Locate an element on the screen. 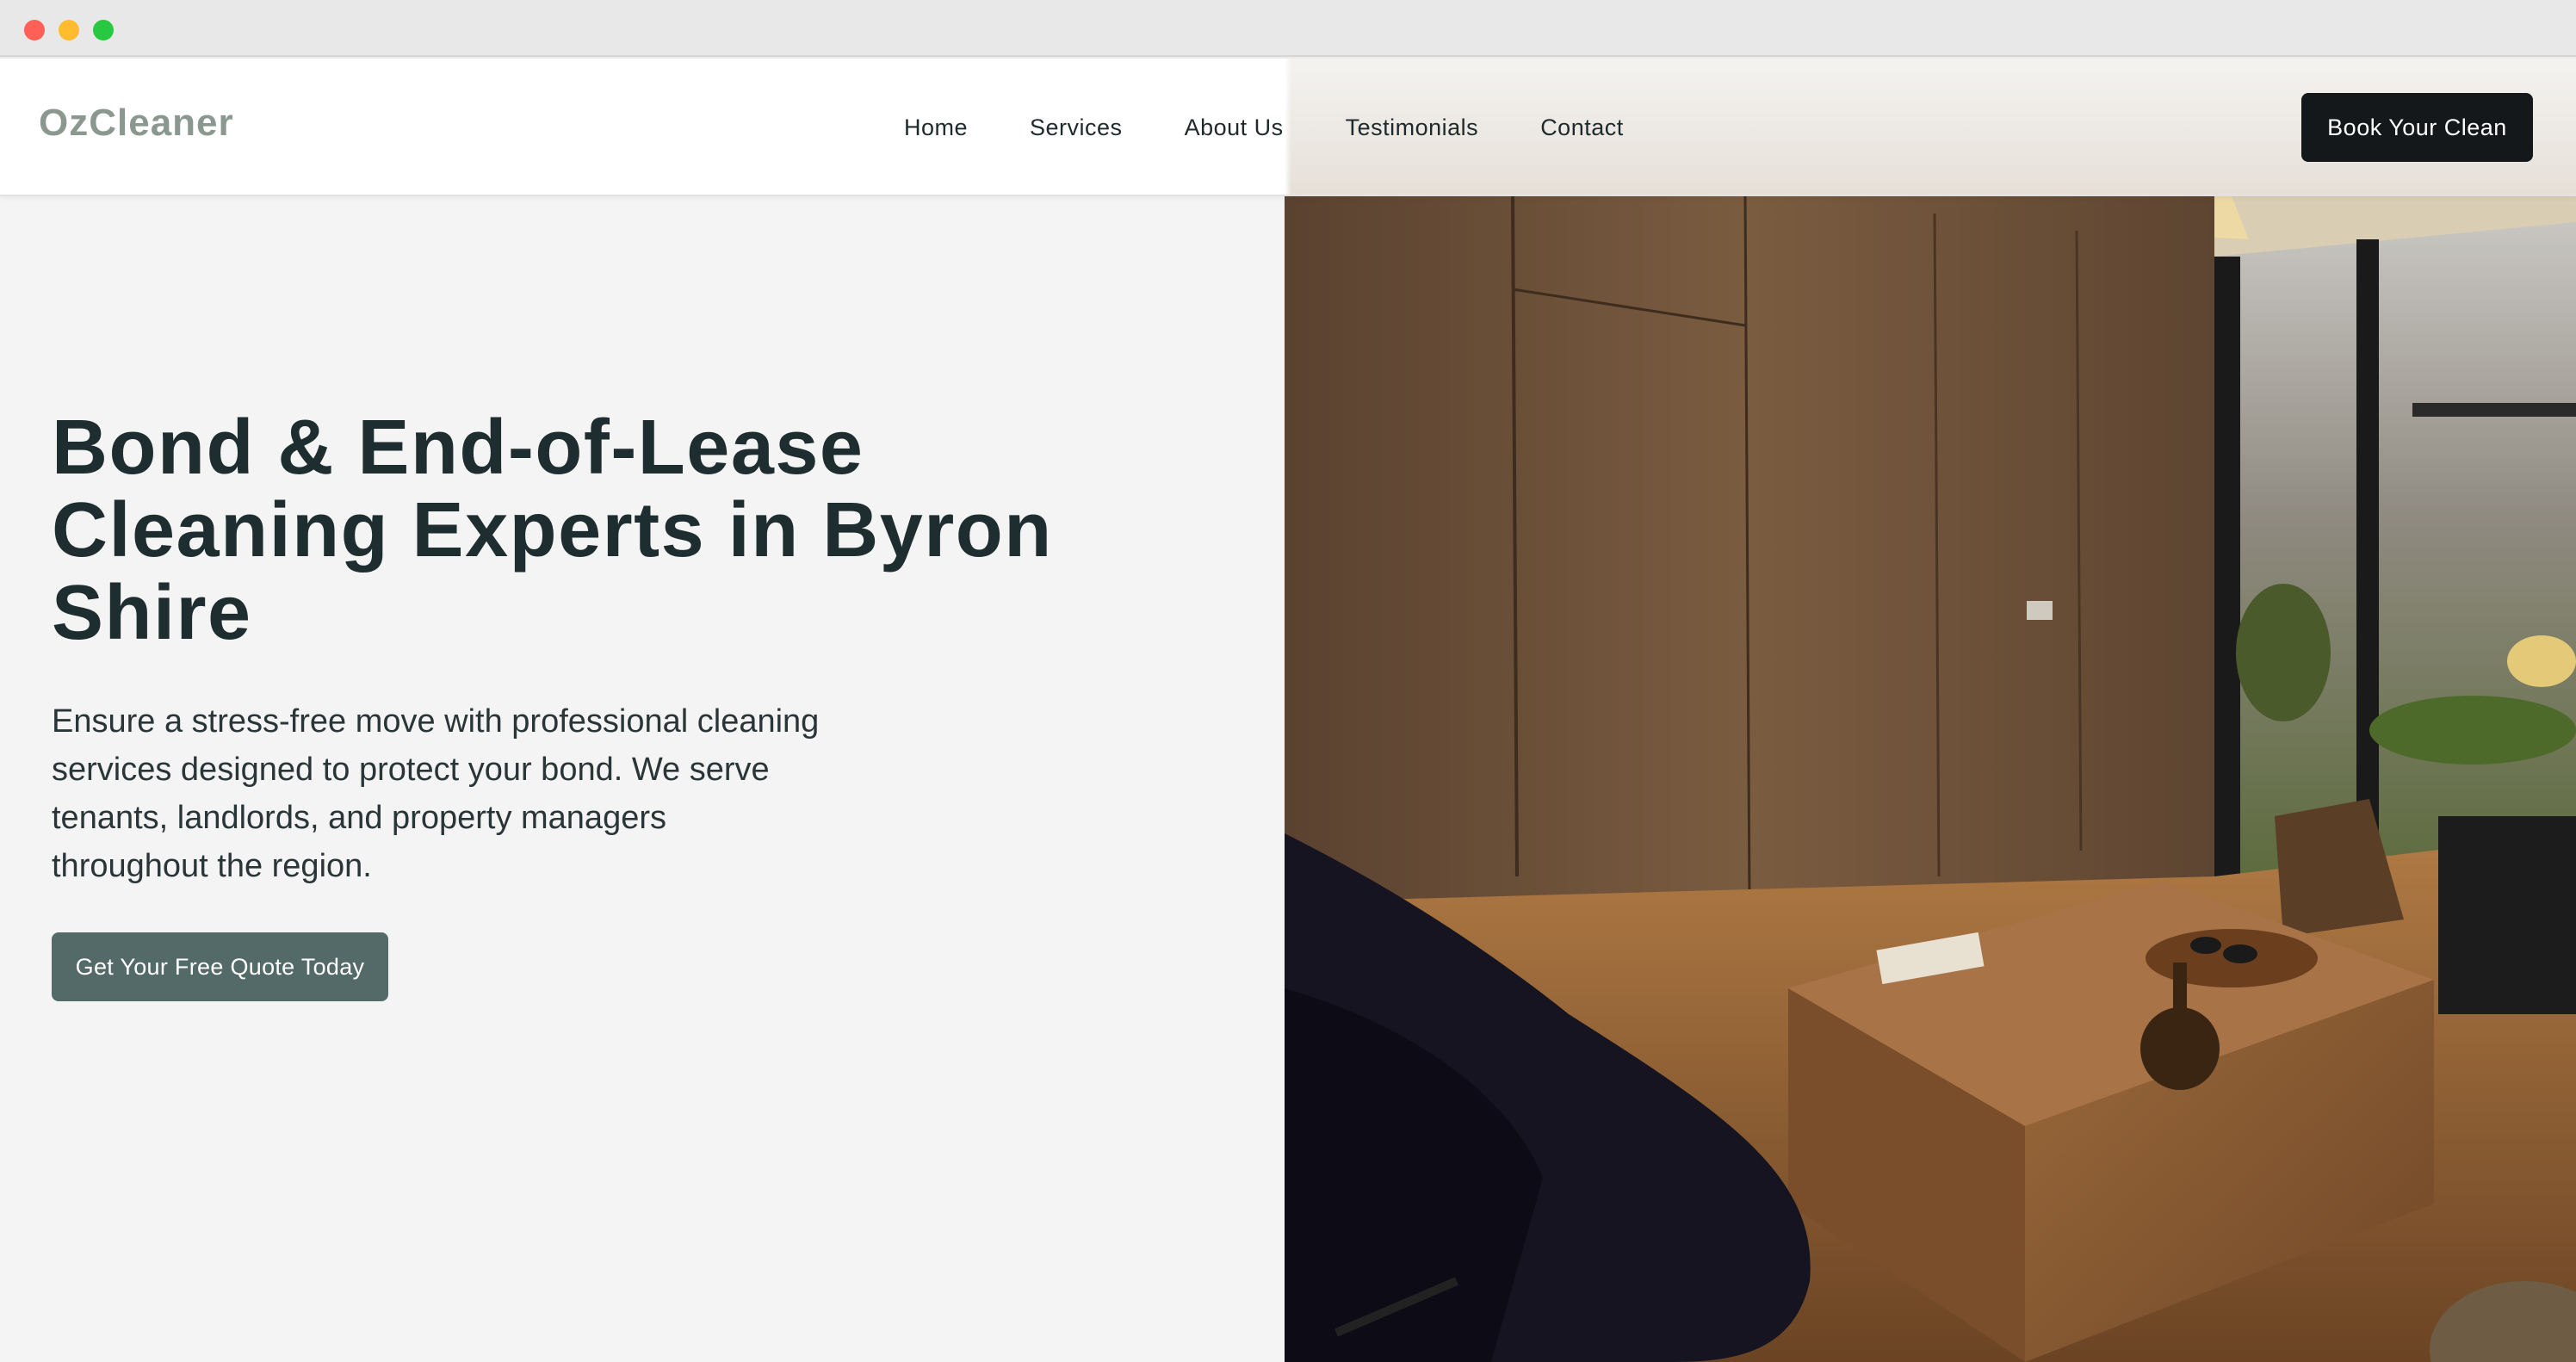 This screenshot has height=1362, width=2576. window-zoom-dot-icon is located at coordinates (103, 30).